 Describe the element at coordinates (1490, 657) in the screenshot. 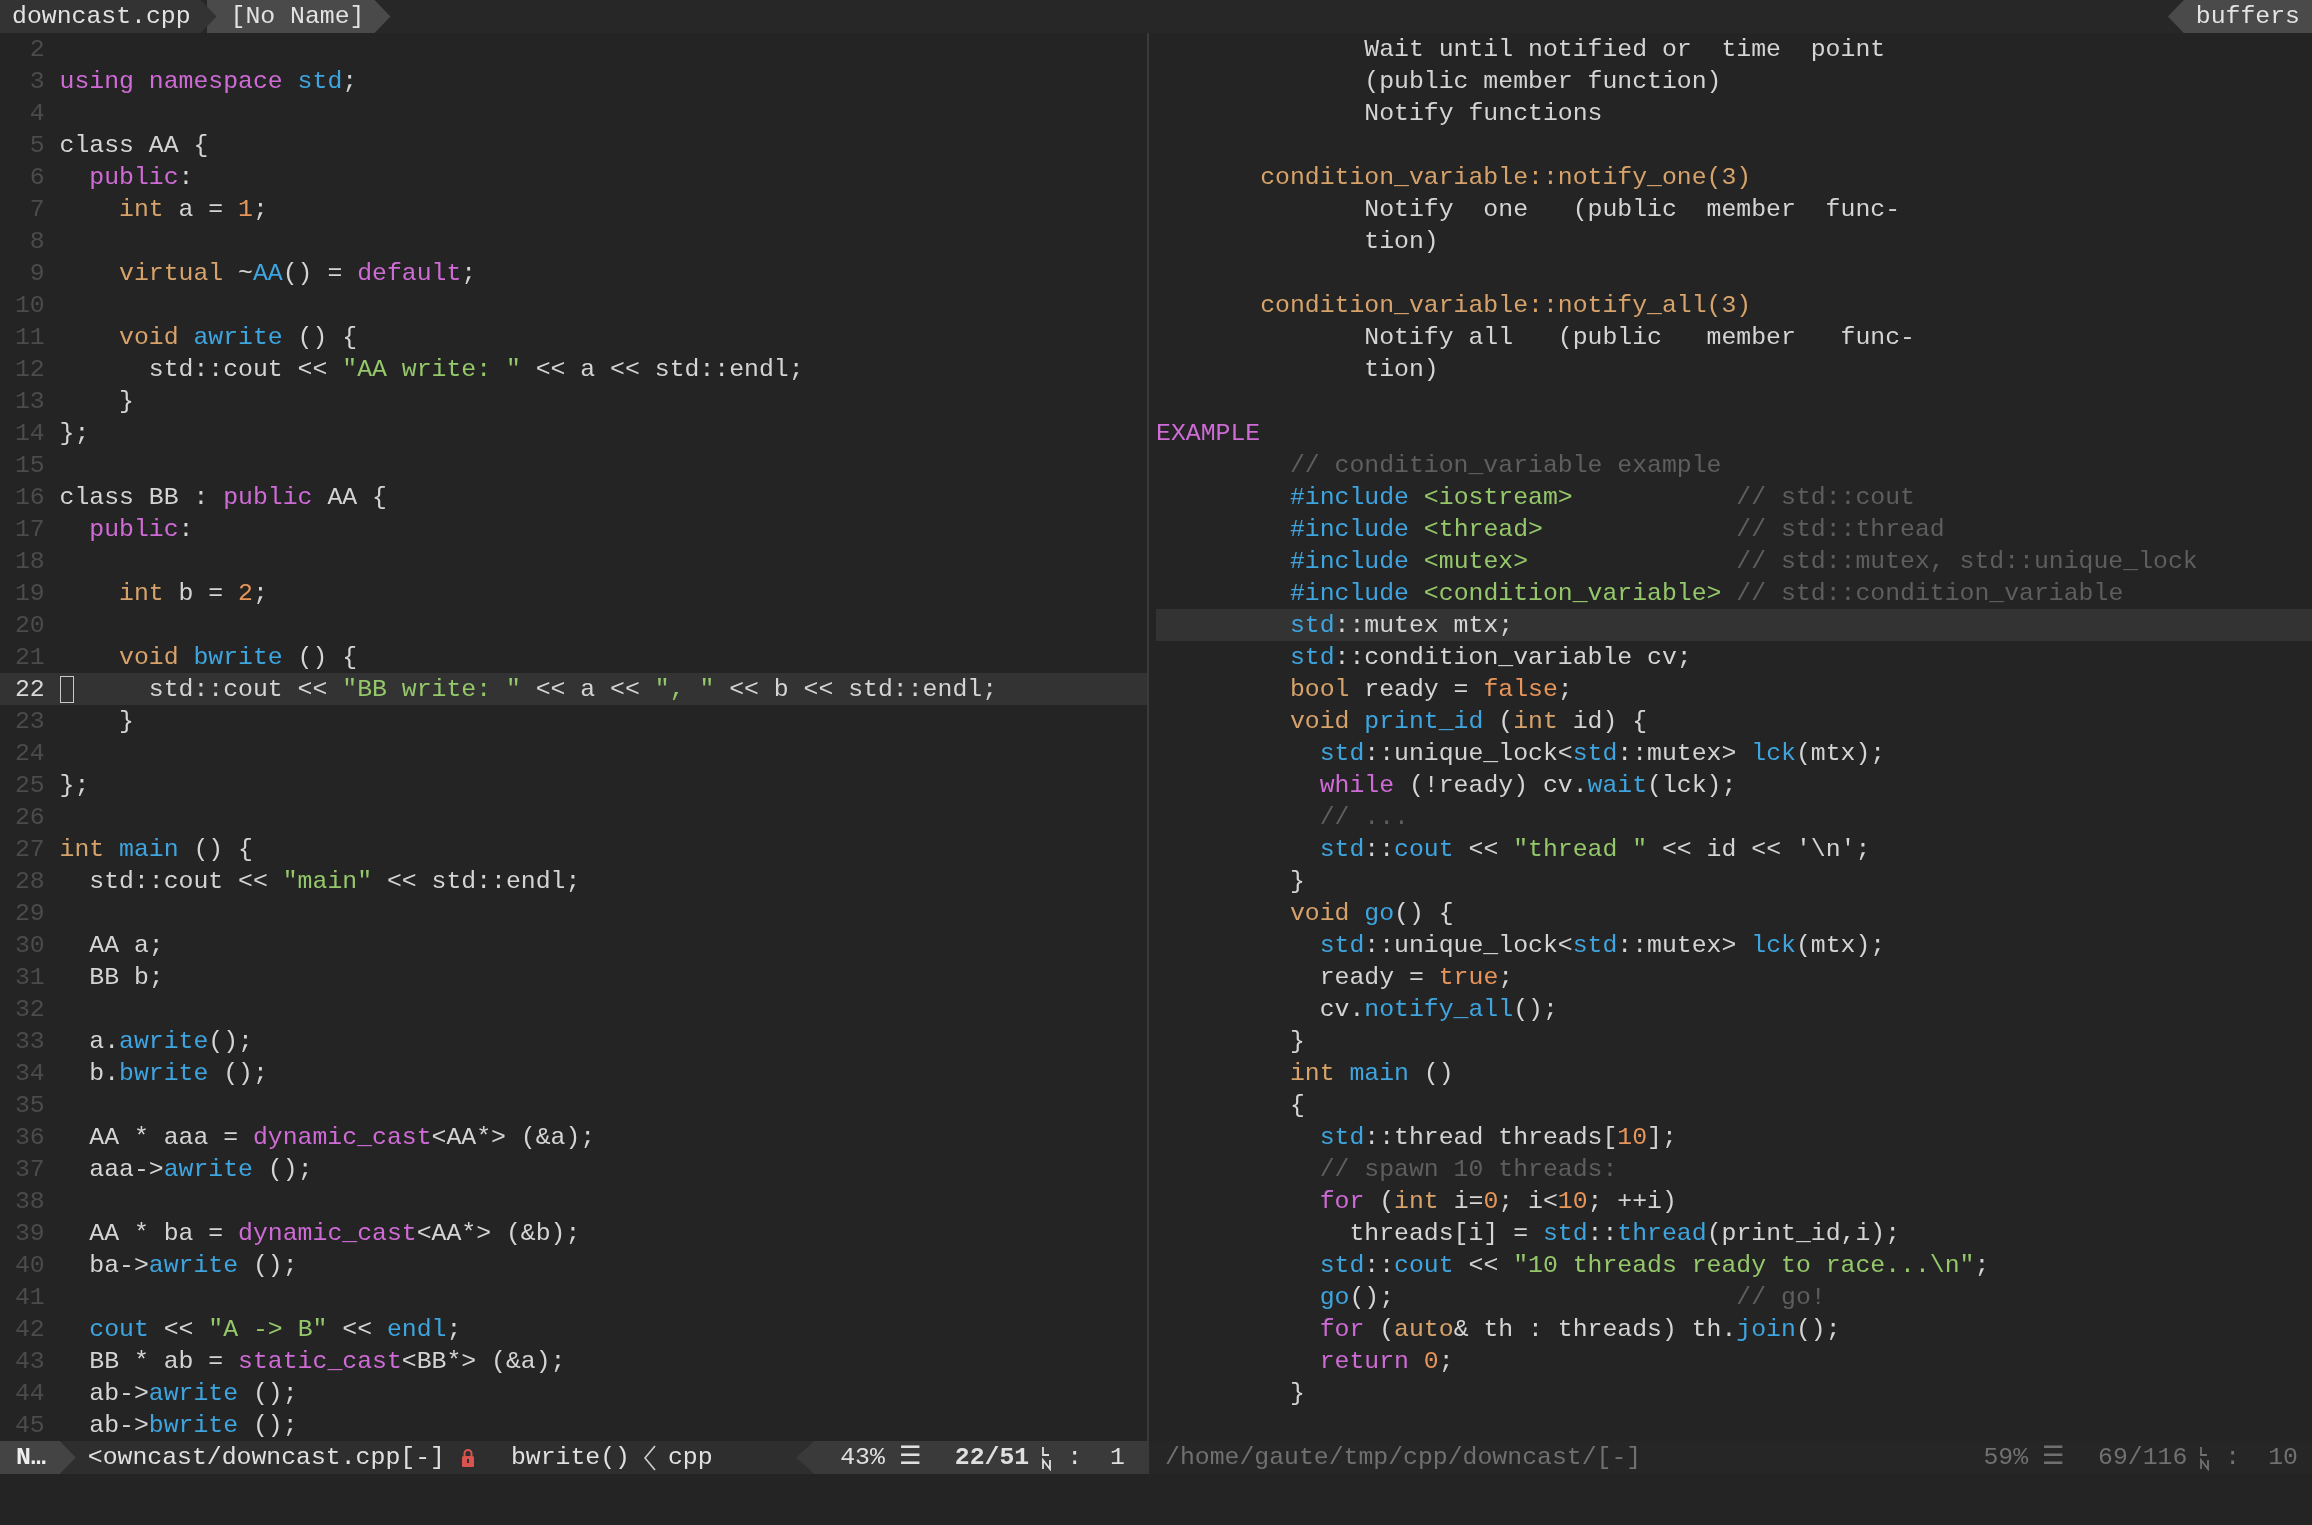

I see `code-line: std::condition_variable cv;` at that location.